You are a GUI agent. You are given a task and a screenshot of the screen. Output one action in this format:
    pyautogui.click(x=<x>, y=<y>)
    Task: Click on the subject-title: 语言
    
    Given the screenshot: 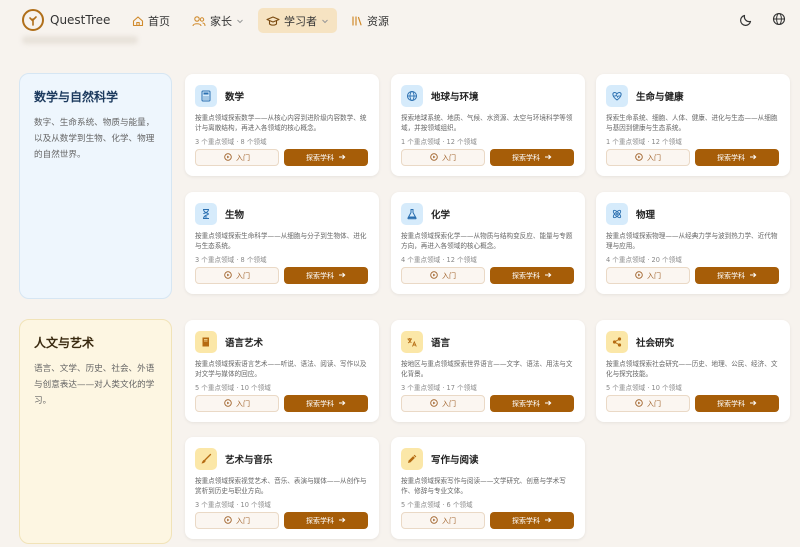 What is the action you would take?
    pyautogui.click(x=441, y=343)
    